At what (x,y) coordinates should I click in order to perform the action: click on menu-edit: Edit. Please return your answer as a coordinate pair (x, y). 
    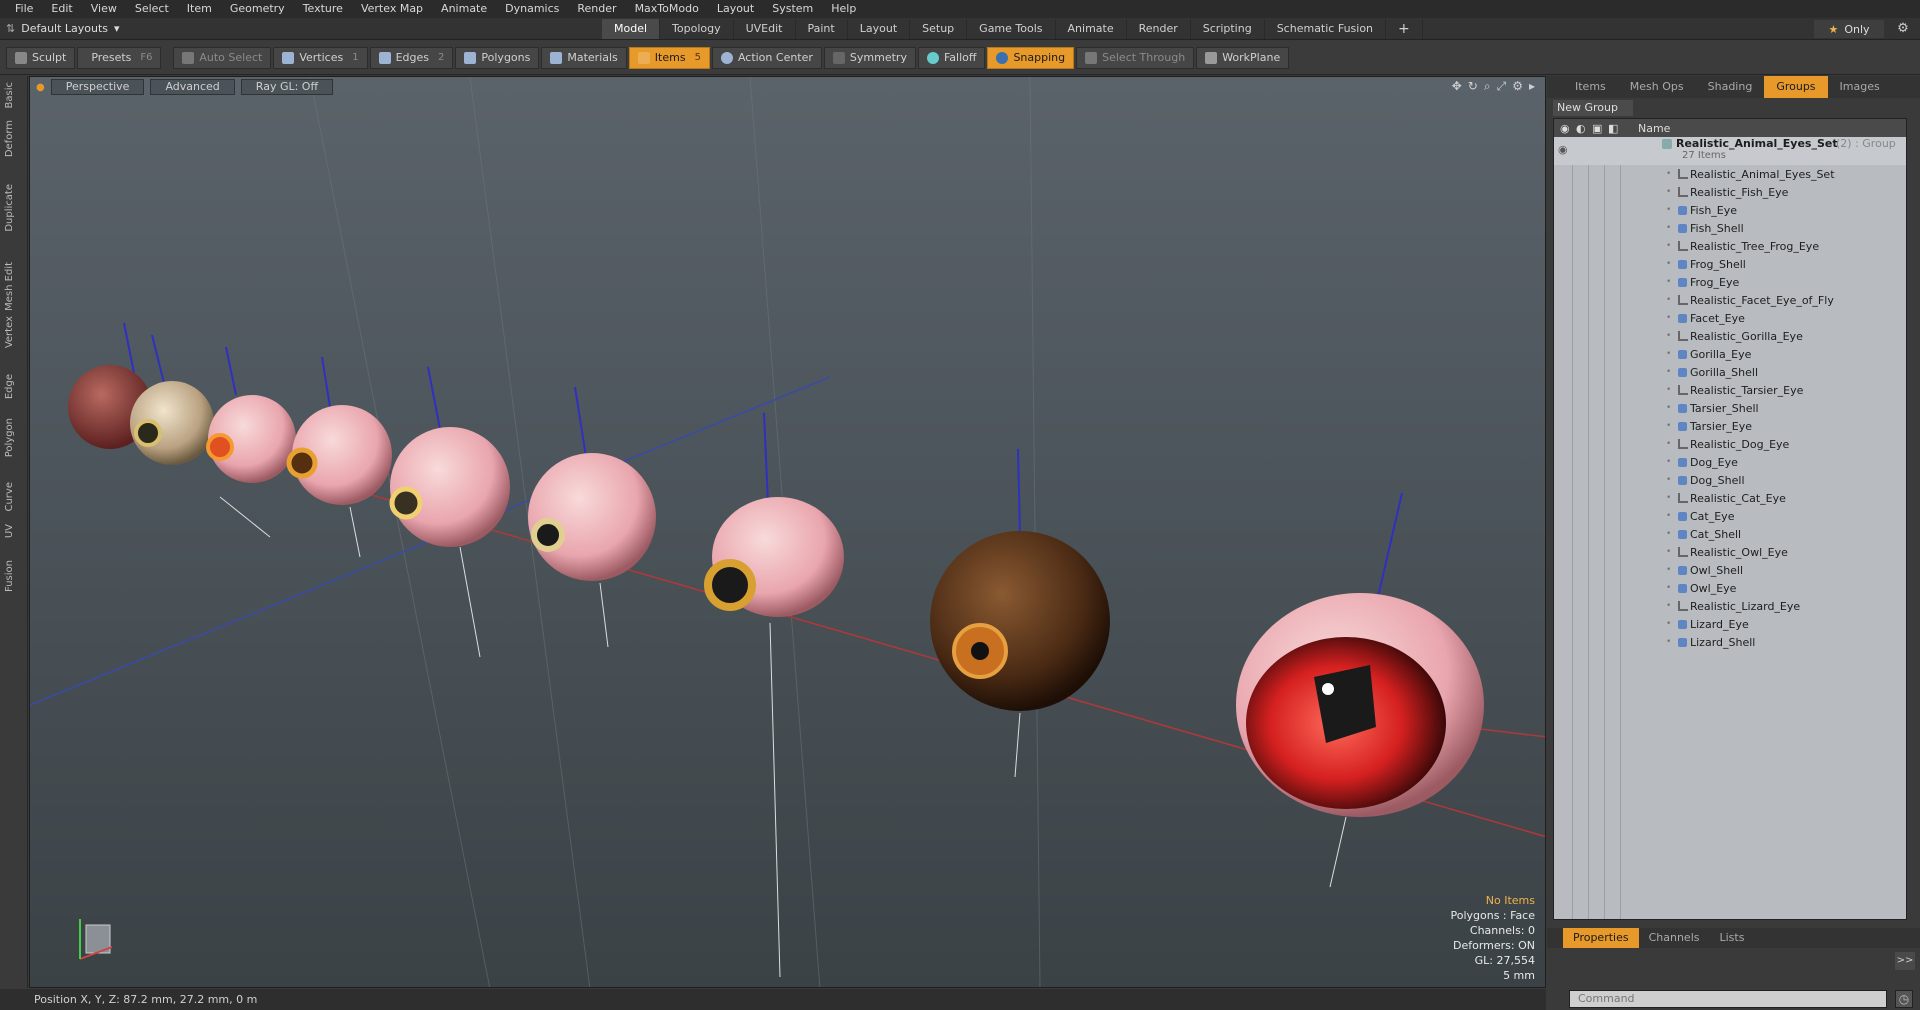
    Looking at the image, I should click on (61, 9).